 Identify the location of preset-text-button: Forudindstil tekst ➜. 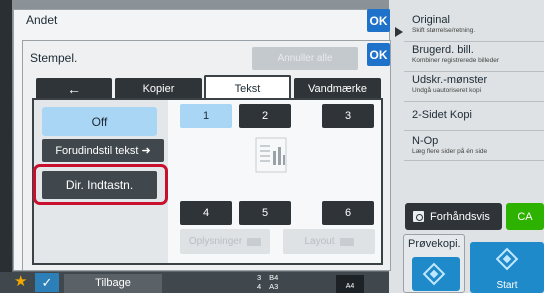
(103, 150).